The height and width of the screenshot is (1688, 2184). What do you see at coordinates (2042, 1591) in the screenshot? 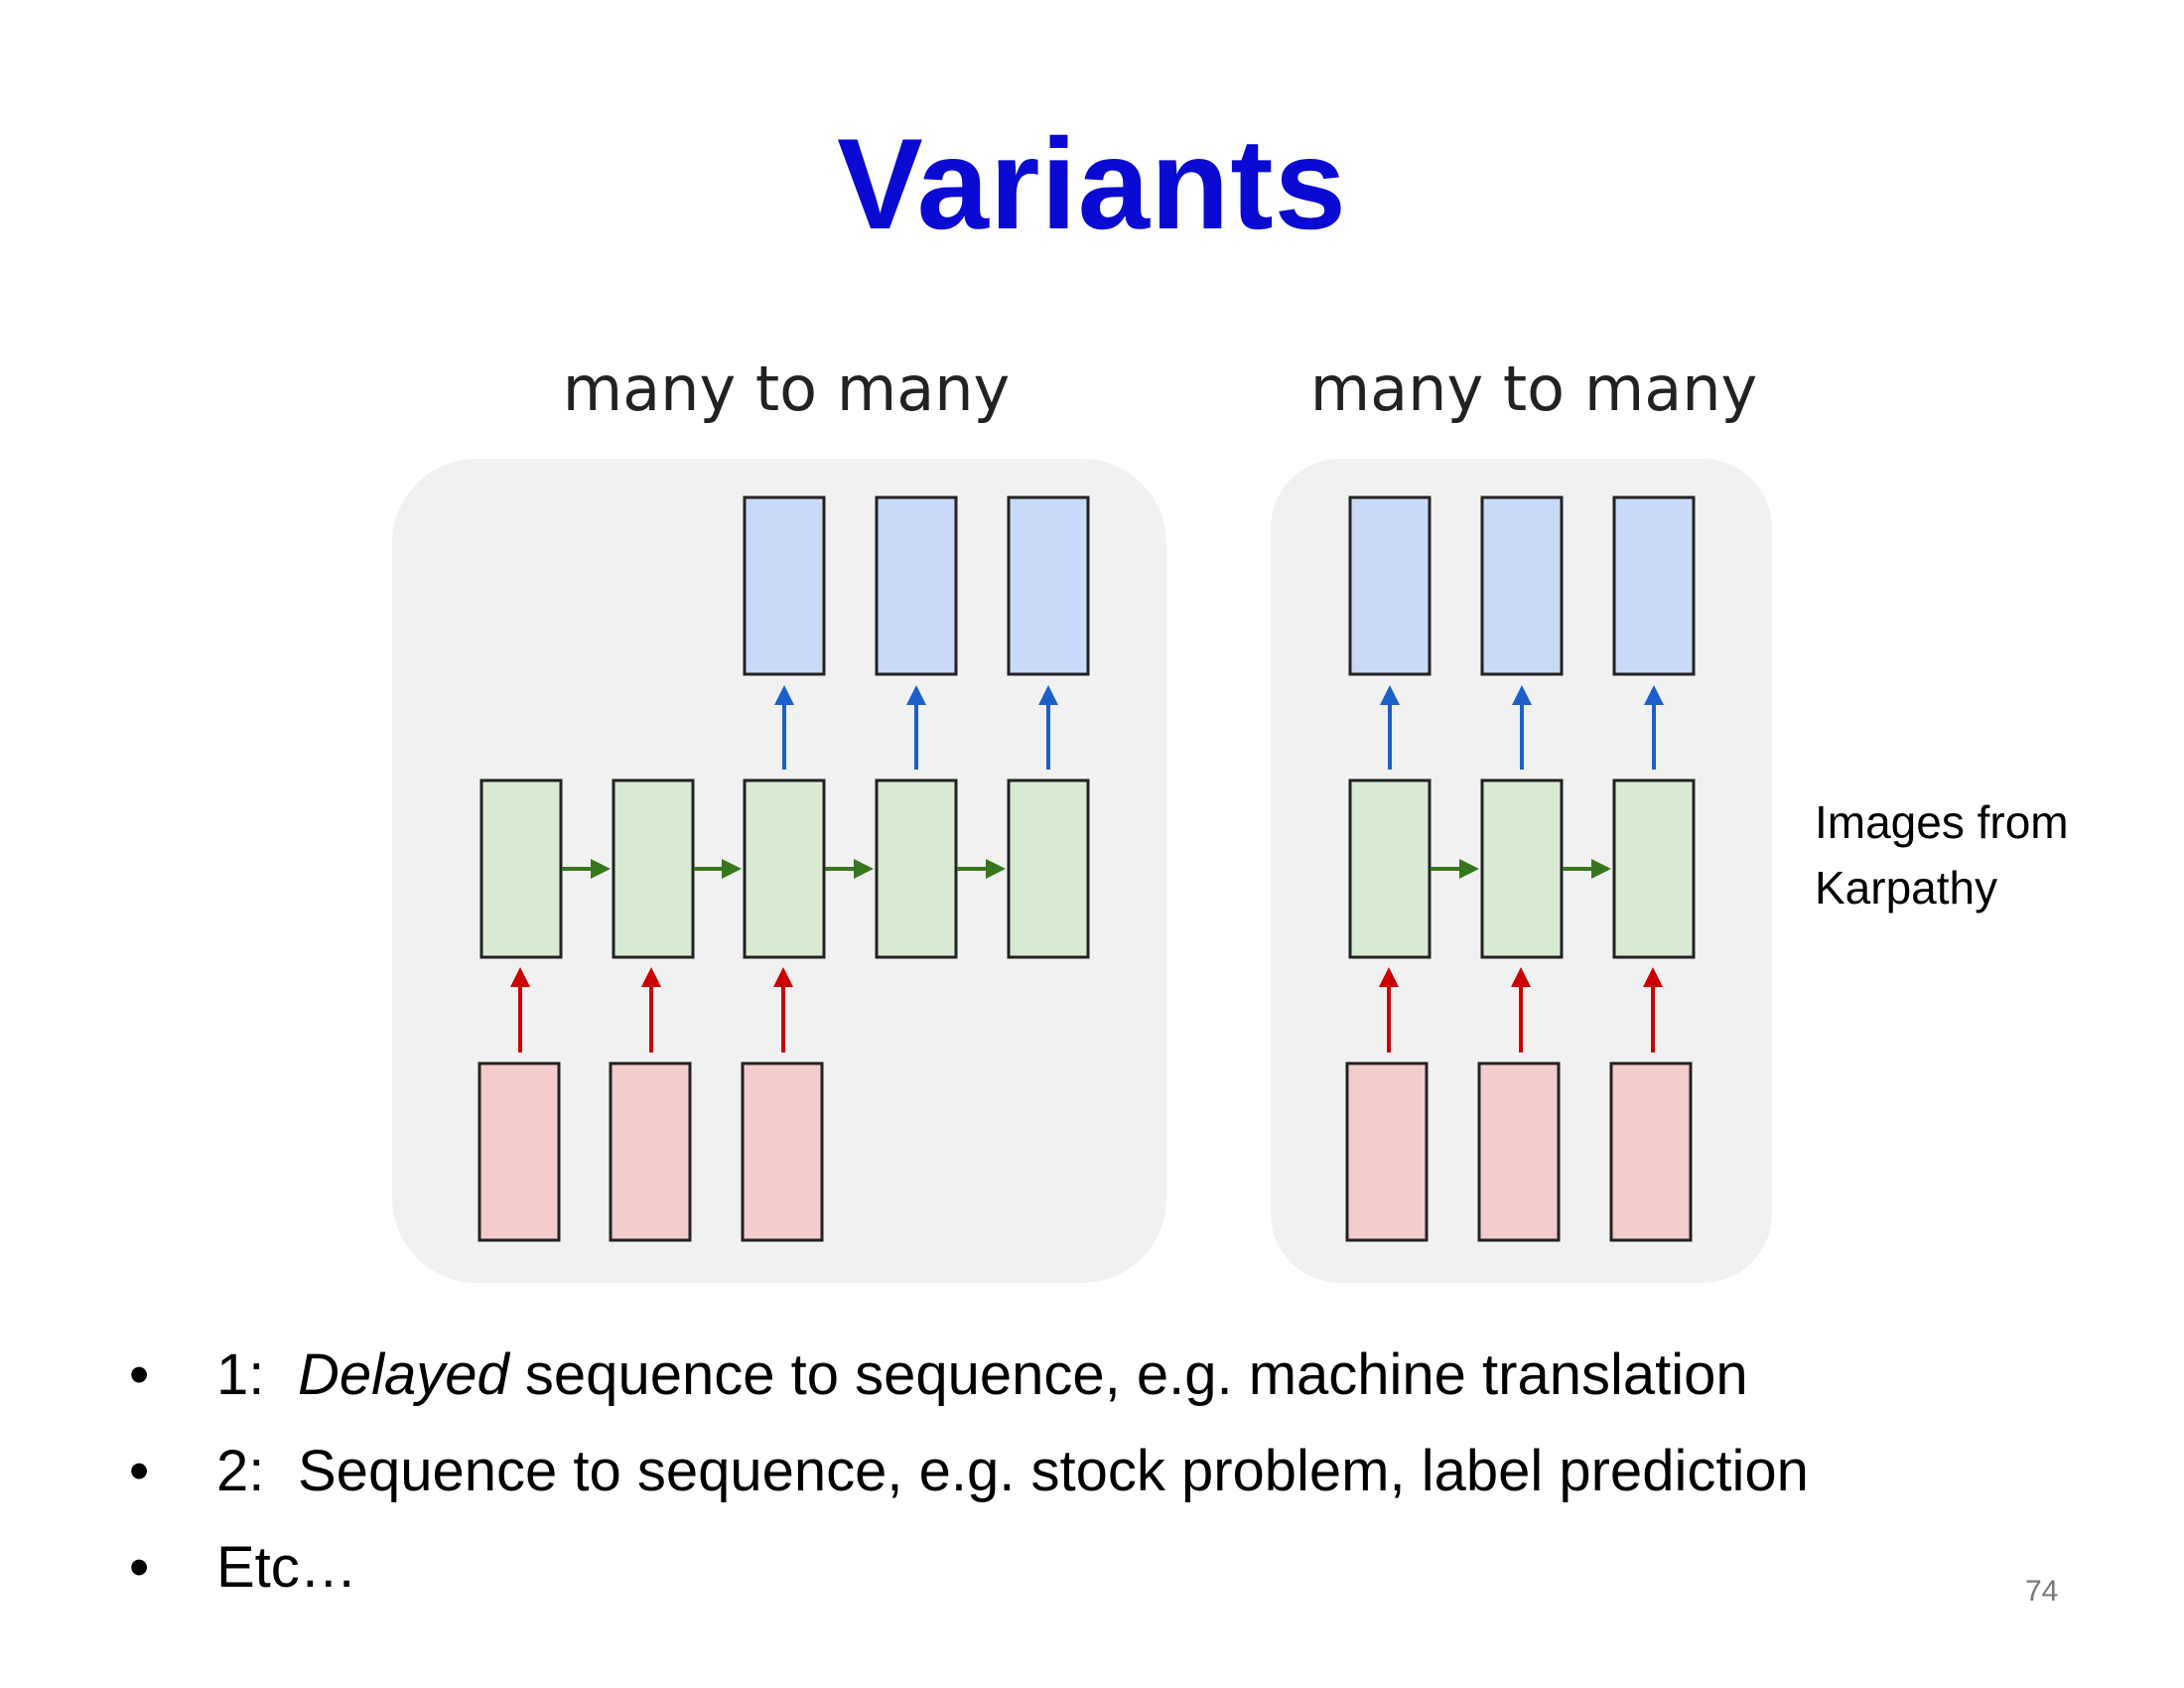
I see `page-number: 74` at bounding box center [2042, 1591].